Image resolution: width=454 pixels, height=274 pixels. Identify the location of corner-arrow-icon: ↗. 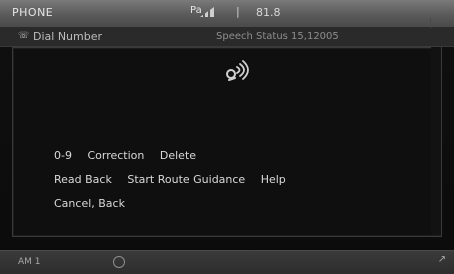
(442, 259).